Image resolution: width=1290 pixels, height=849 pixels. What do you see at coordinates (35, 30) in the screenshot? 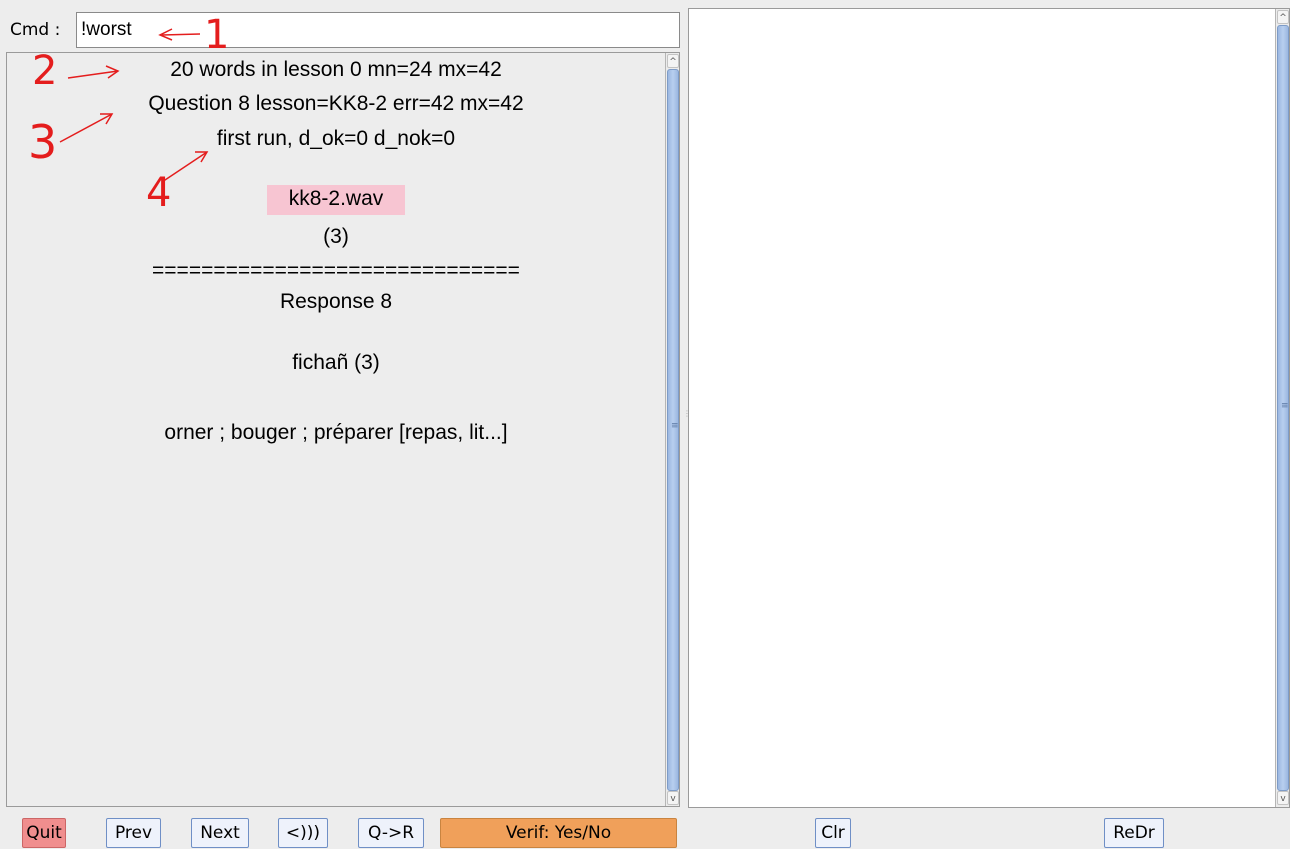
I see `cmd-label: Cmd :` at bounding box center [35, 30].